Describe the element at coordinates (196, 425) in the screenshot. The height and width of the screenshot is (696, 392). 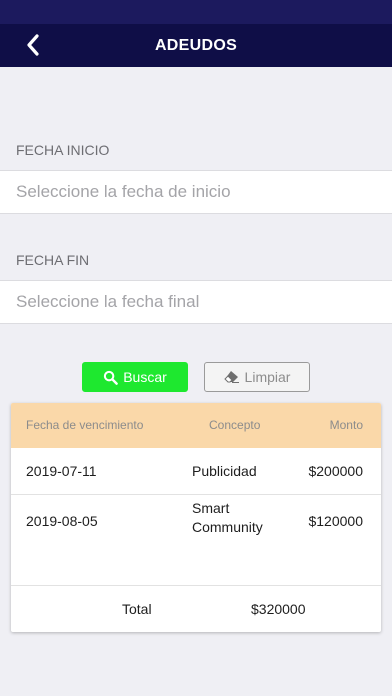
I see `table-header: Fecha de vencimiento Concepto Monto` at that location.